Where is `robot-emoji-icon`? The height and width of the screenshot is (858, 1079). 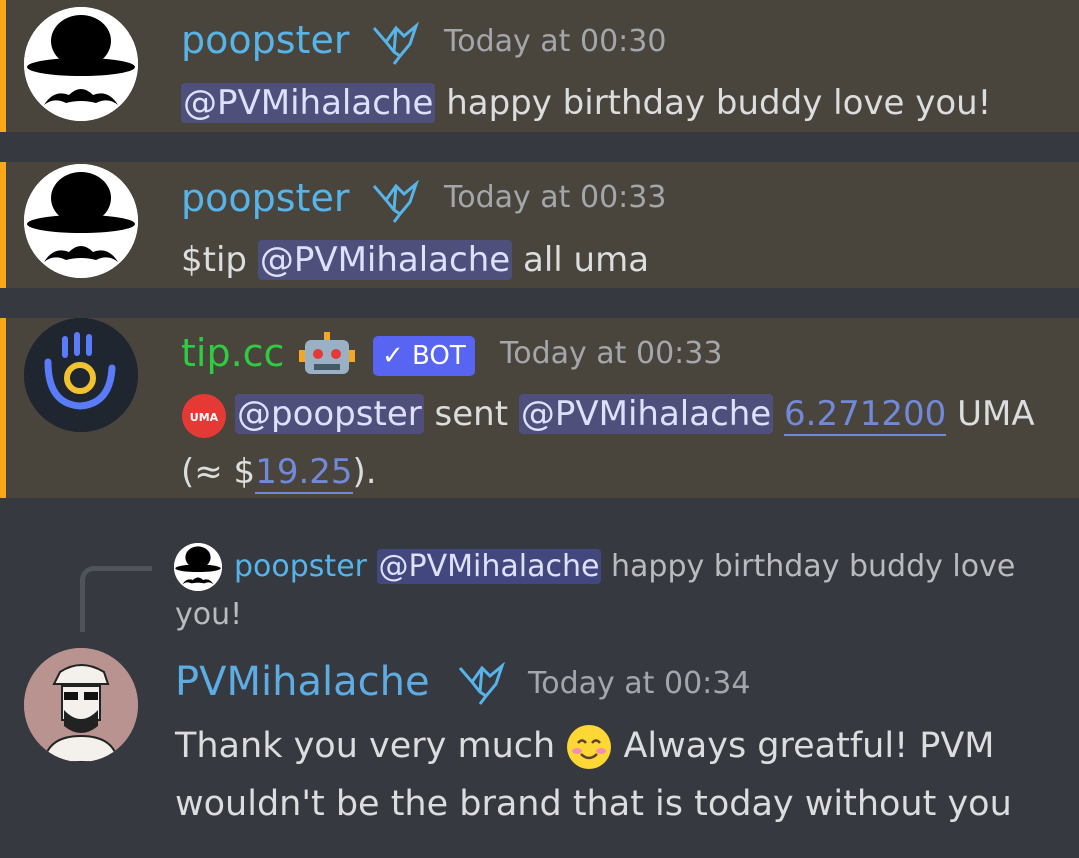
robot-emoji-icon is located at coordinates (327, 353).